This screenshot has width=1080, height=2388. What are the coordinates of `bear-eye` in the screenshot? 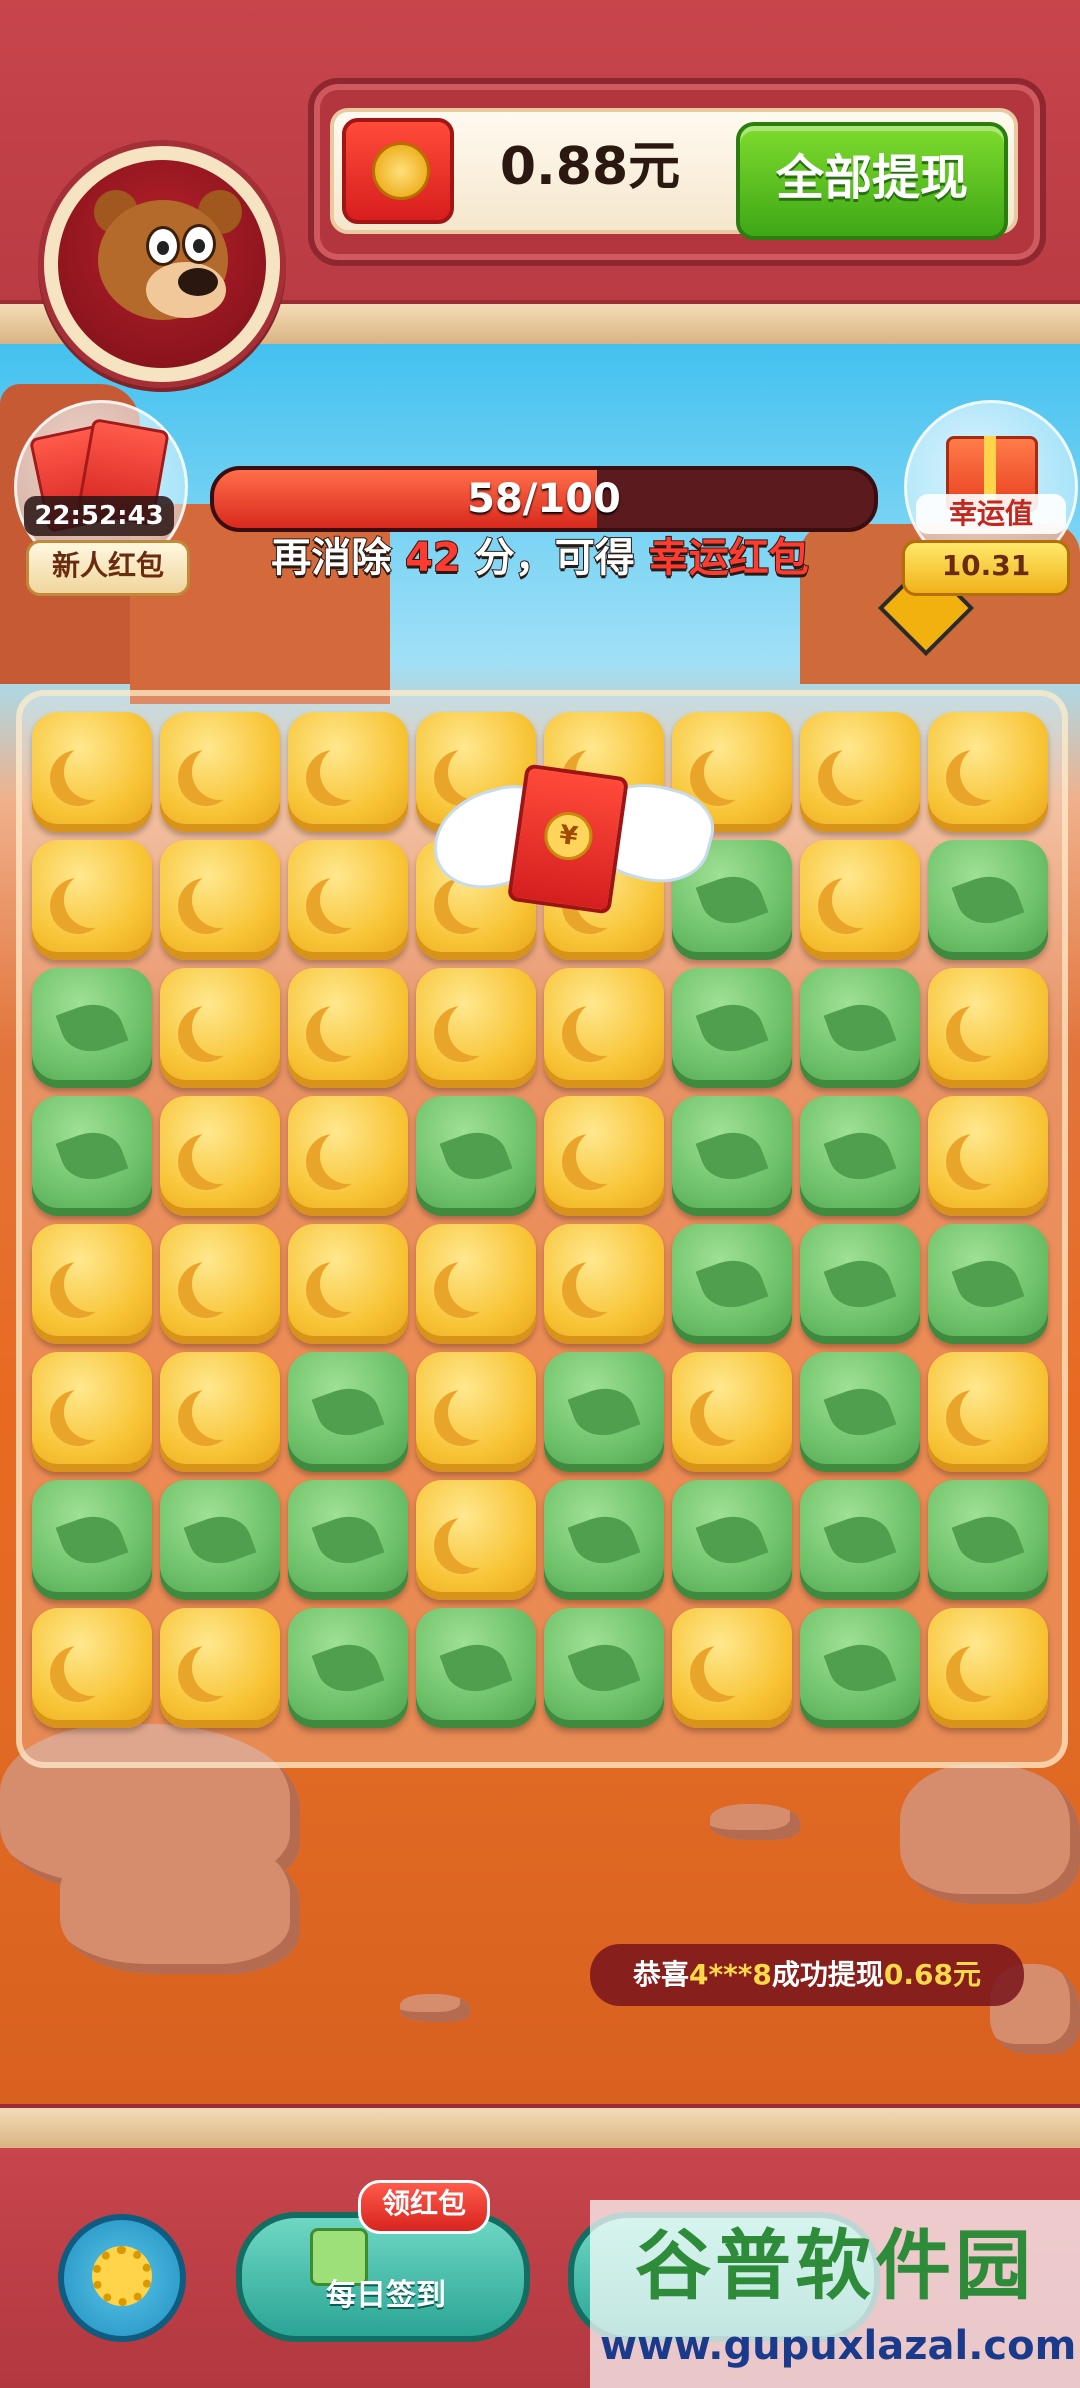 It's located at (163, 246).